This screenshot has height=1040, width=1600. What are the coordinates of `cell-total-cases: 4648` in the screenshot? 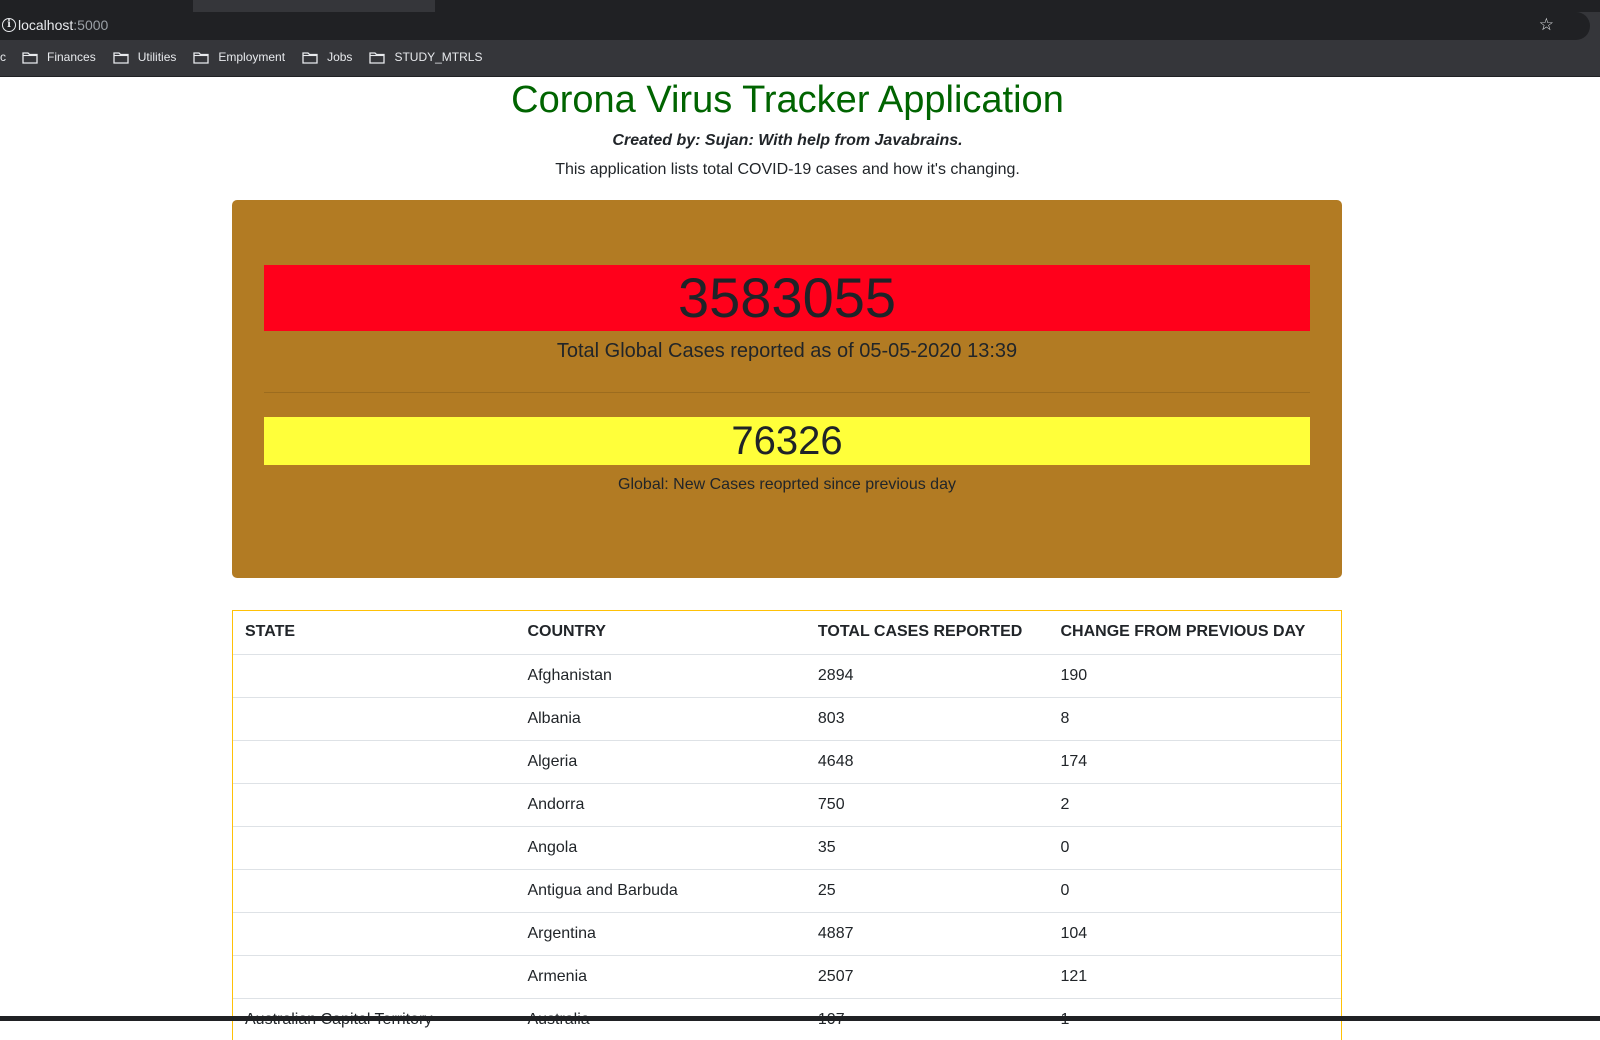 It's located at (927, 762).